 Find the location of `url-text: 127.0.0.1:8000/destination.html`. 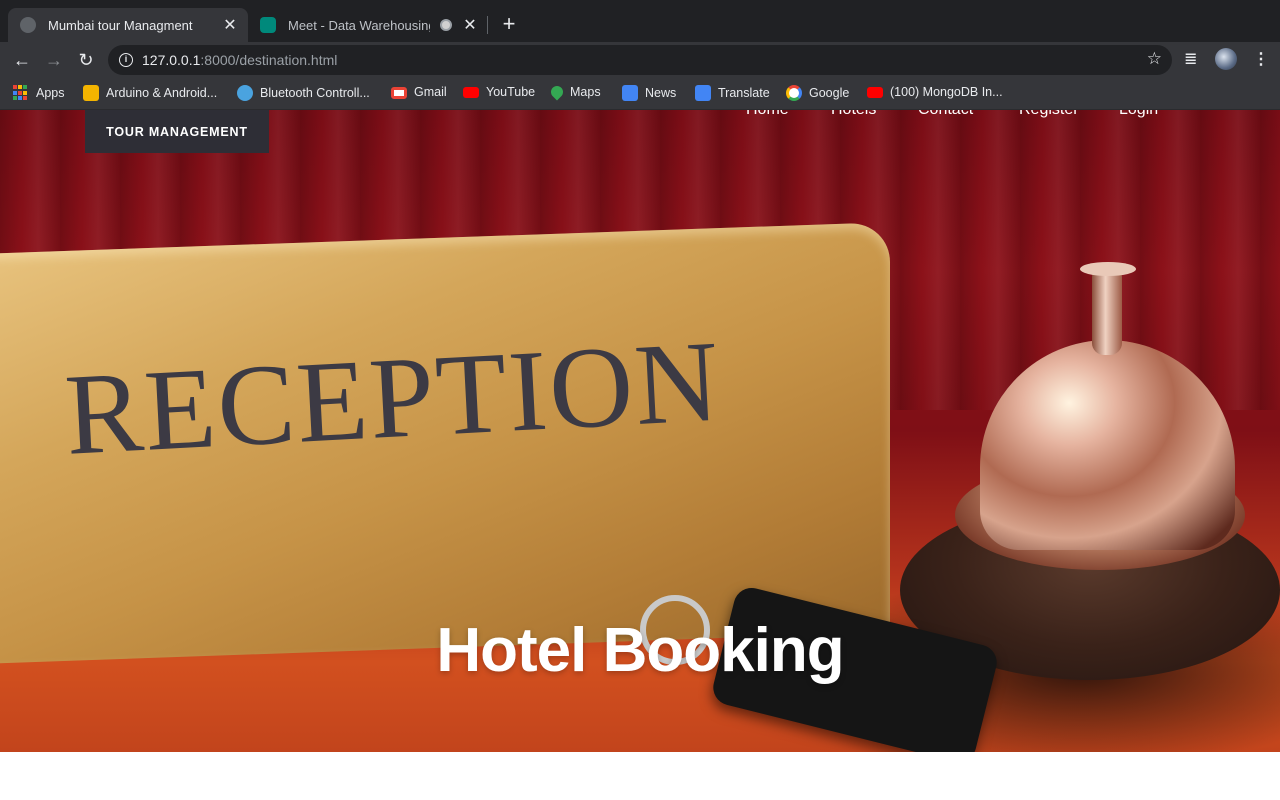

url-text: 127.0.0.1:8000/destination.html is located at coordinates (239, 60).